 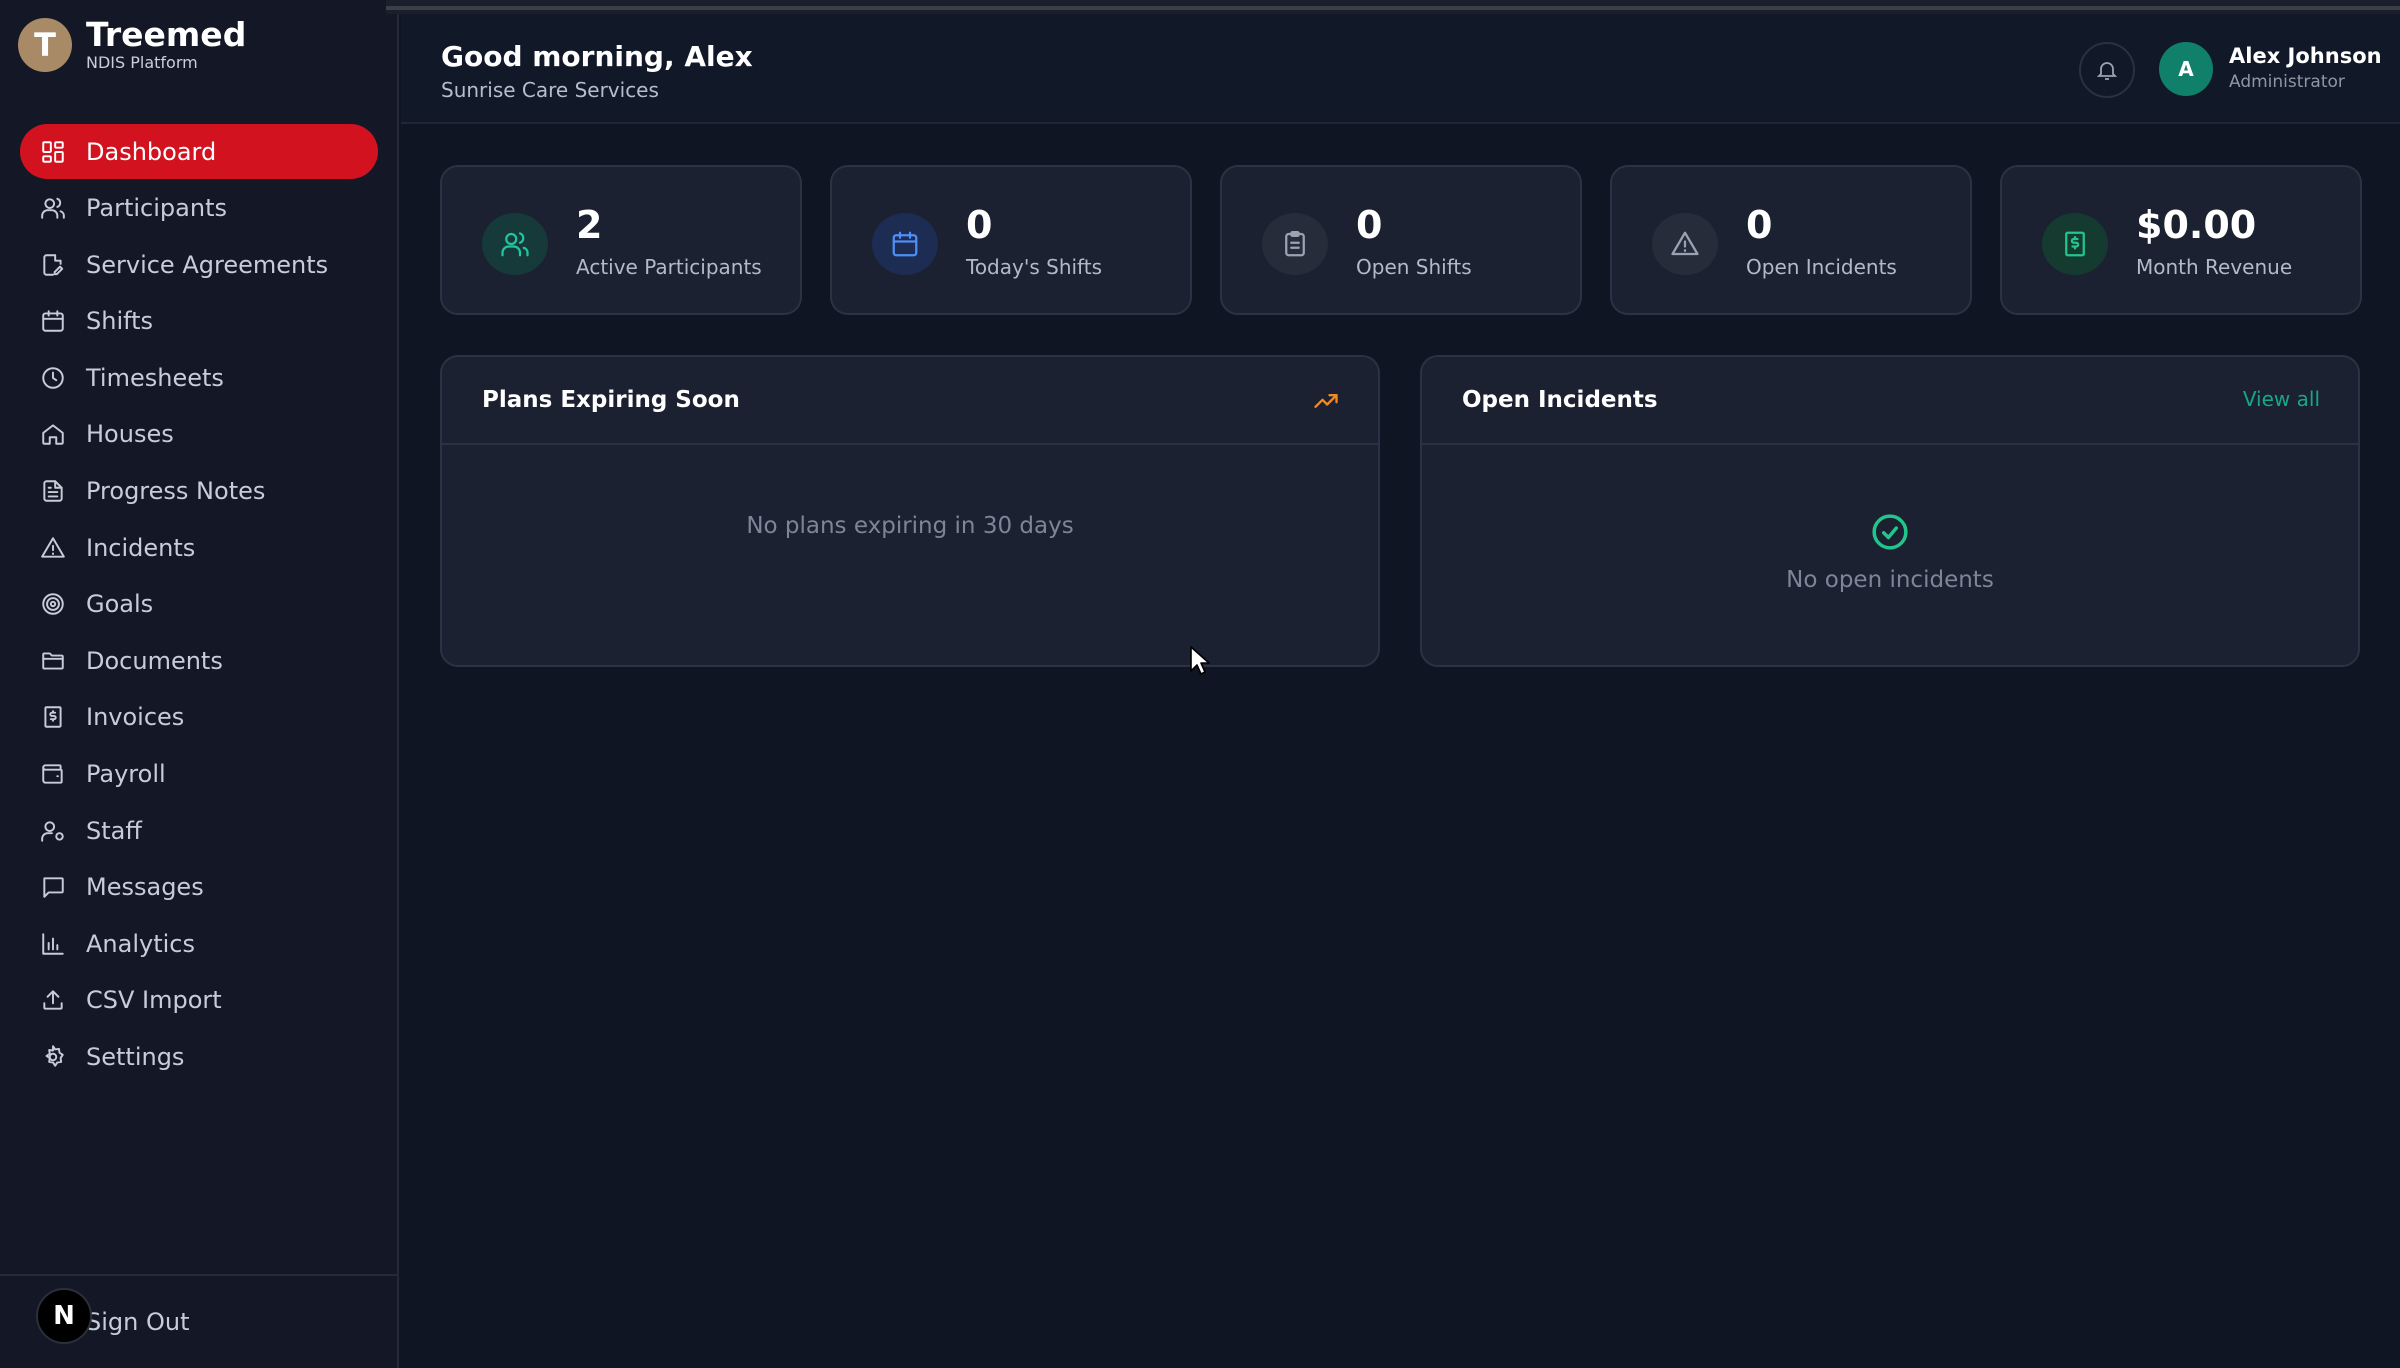 I want to click on upload-icon, so click(x=53, y=1000).